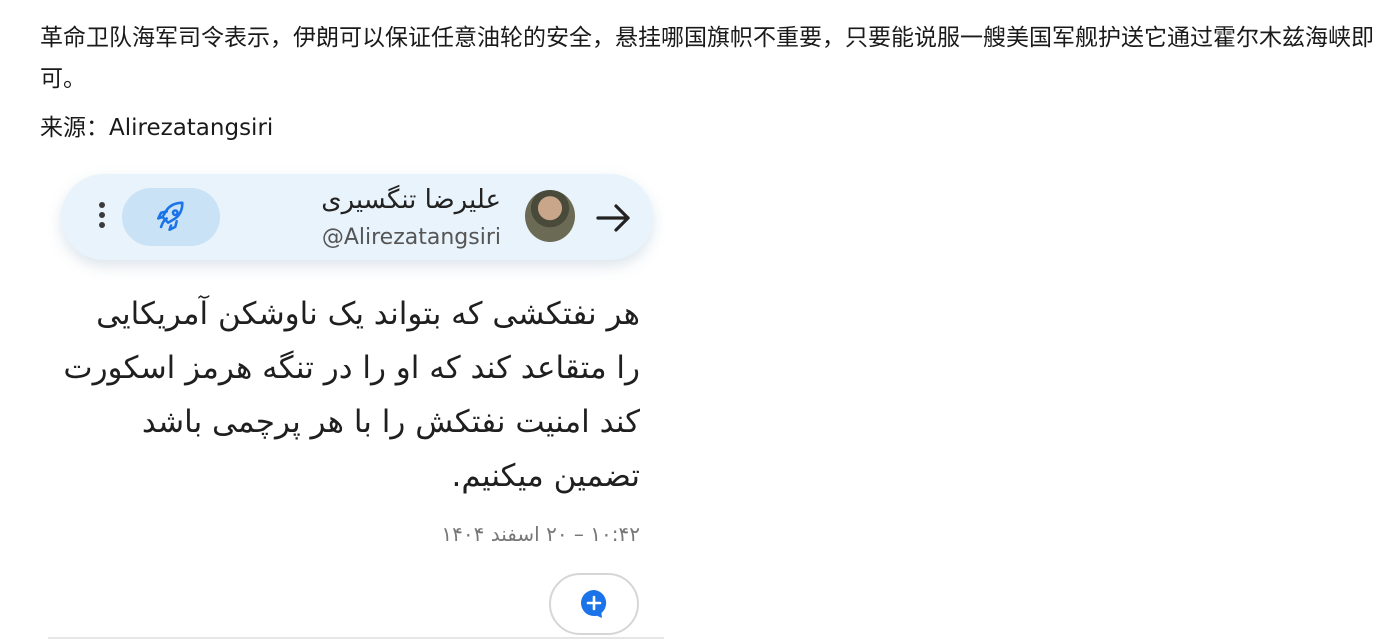 The height and width of the screenshot is (641, 1397). Describe the element at coordinates (540, 534) in the screenshot. I see `tweet-timestamp: ۱۰:۴۲ – ۲۰ اسفند ۱۴۰۴` at that location.